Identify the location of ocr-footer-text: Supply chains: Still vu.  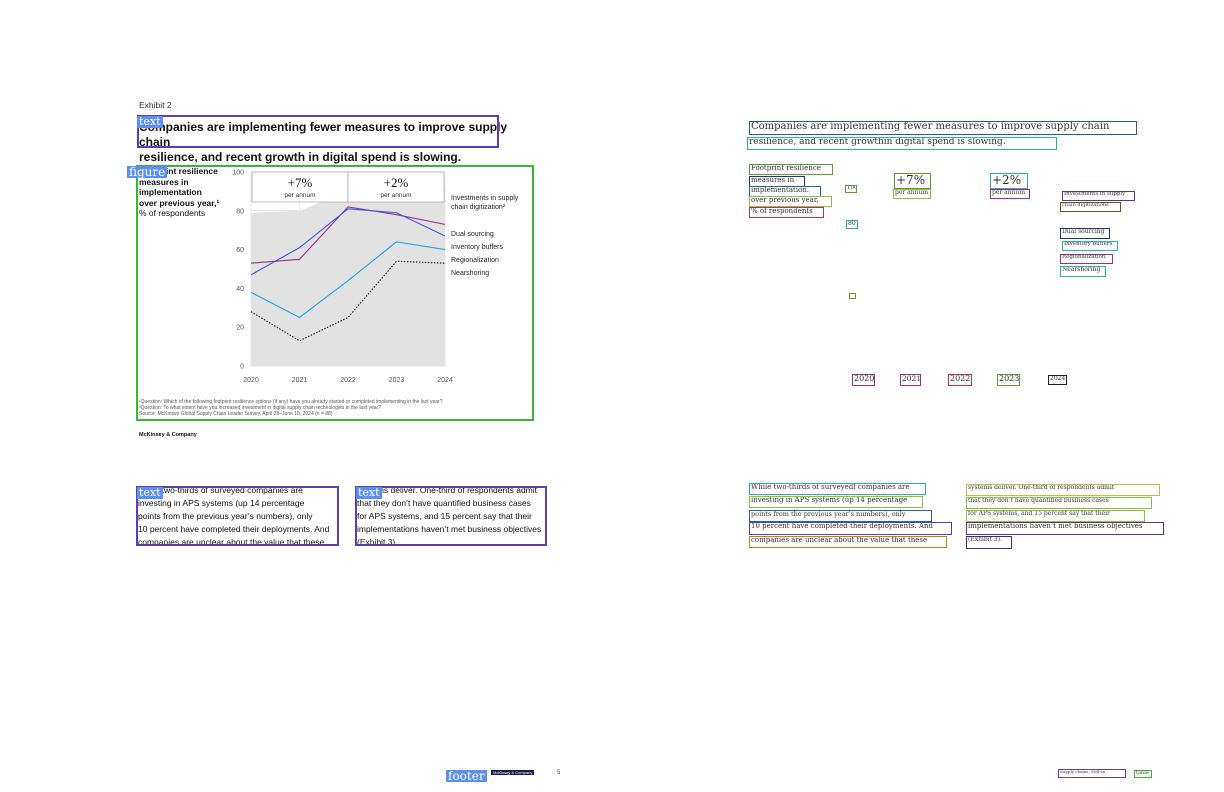
(1092, 773).